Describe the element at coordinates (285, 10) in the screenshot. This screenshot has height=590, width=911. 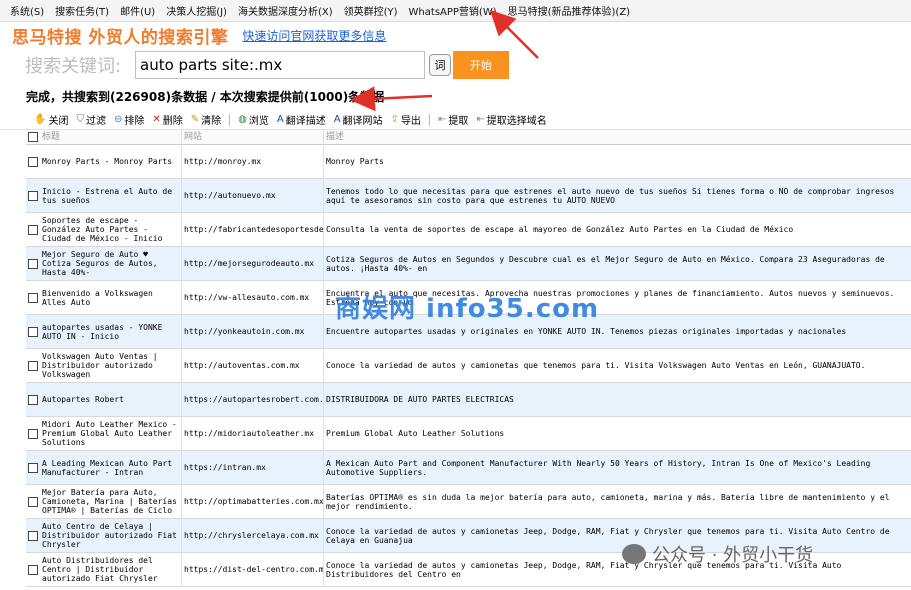
I see `menu-item: 海关数据深度分析(X)` at that location.